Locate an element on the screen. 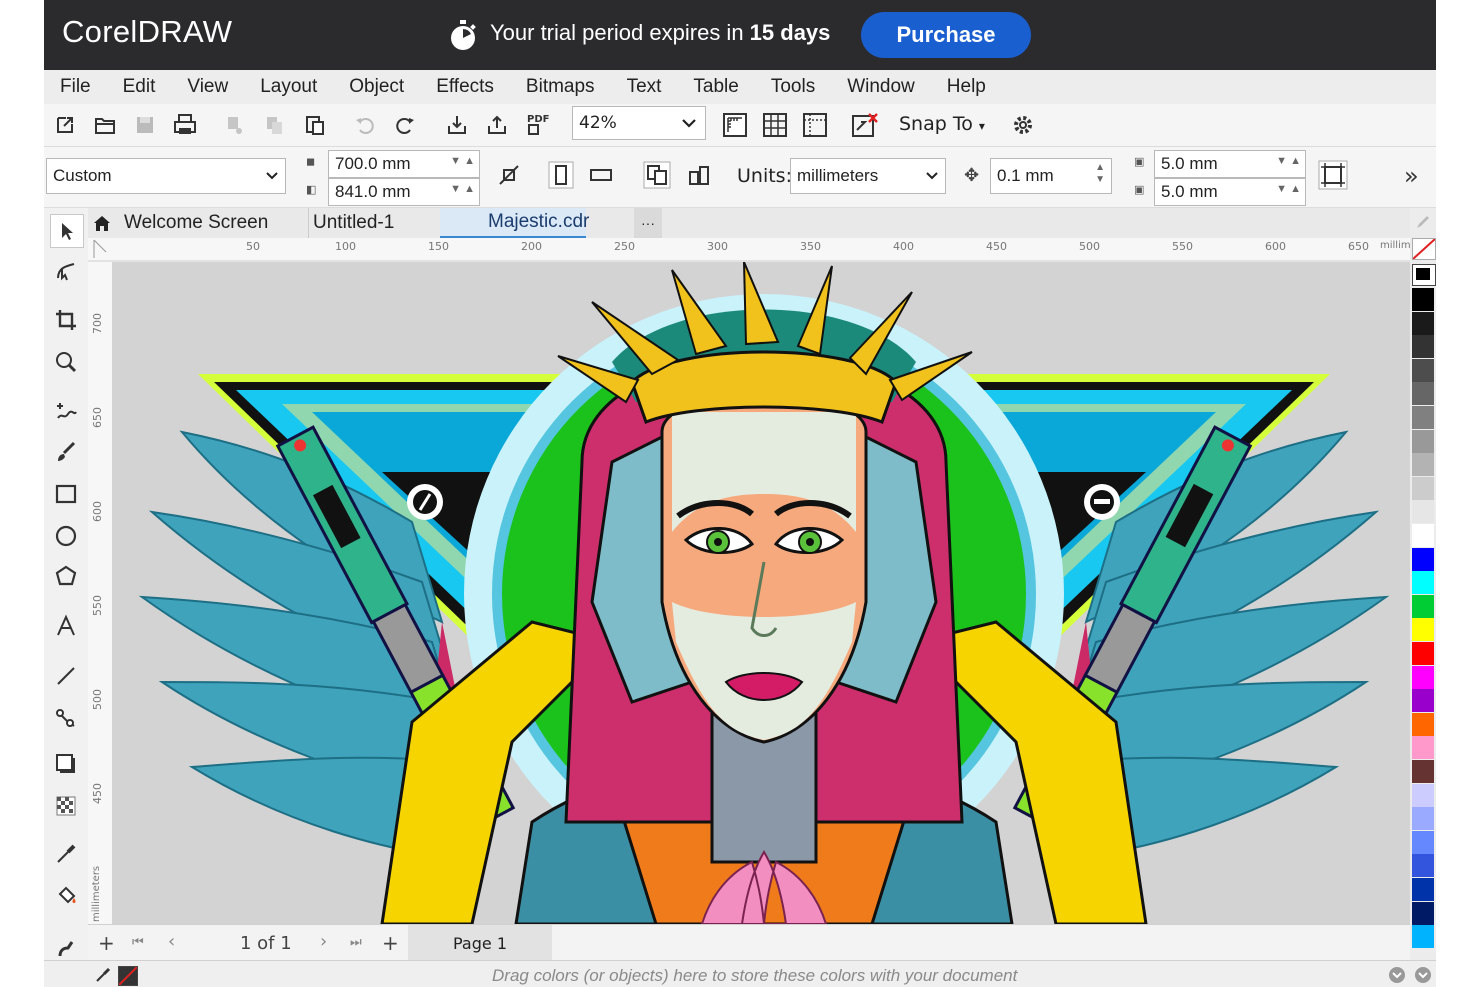 The width and height of the screenshot is (1480, 987). palette-expand-chevron-icon is located at coordinates (1397, 975).